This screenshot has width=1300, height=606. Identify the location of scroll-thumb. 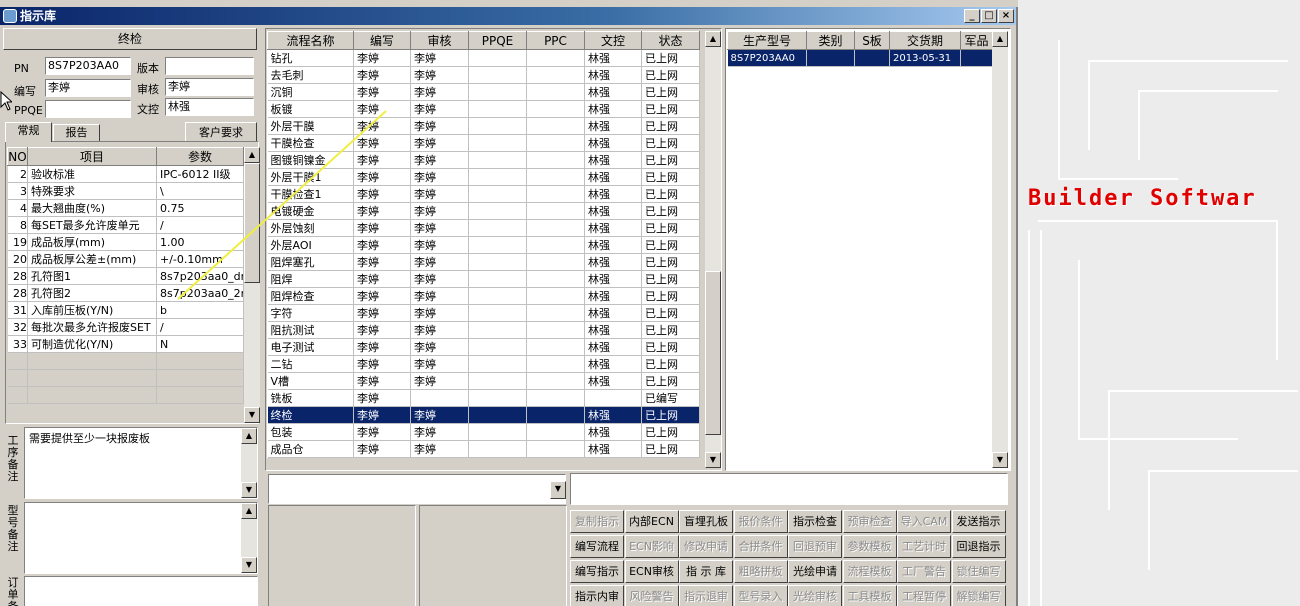
(713, 353).